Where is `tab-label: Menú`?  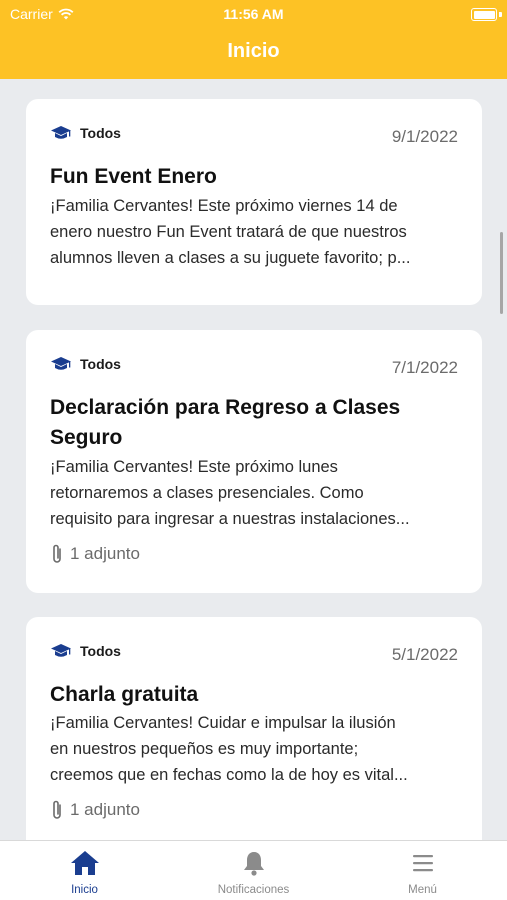
tab-label: Menú is located at coordinates (422, 890).